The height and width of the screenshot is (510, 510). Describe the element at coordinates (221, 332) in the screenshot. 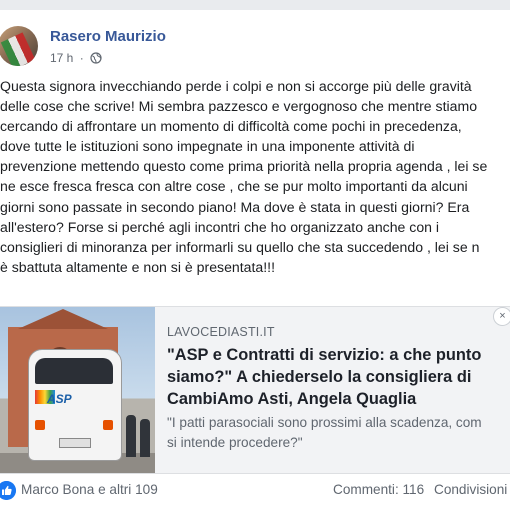

I see `link-domain: LAVOCEDIASTI.IT` at that location.